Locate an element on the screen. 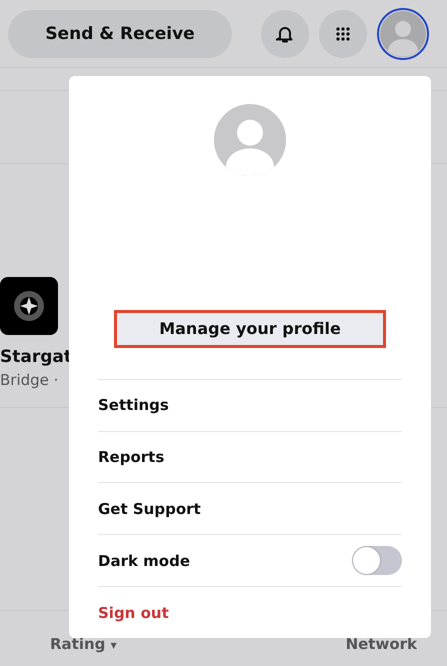 This screenshot has width=447, height=666. avatar-button is located at coordinates (403, 34).